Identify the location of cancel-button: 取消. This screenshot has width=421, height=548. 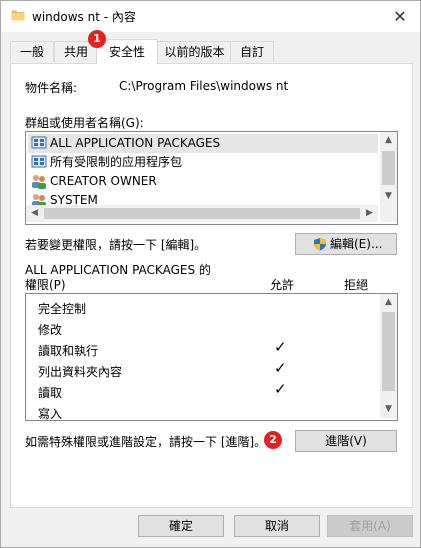
(277, 526).